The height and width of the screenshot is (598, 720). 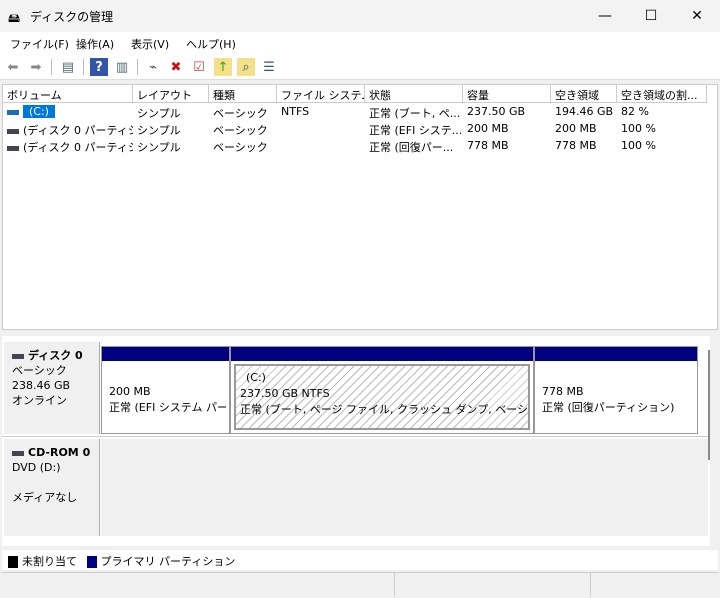 What do you see at coordinates (269, 67) in the screenshot?
I see `properties-icon: ☰` at bounding box center [269, 67].